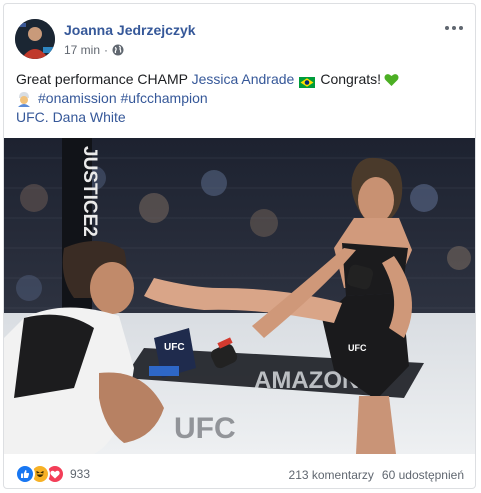 The width and height of the screenshot is (481, 493). What do you see at coordinates (205, 428) in the screenshot?
I see `mat-ufc-logo: UFC` at bounding box center [205, 428].